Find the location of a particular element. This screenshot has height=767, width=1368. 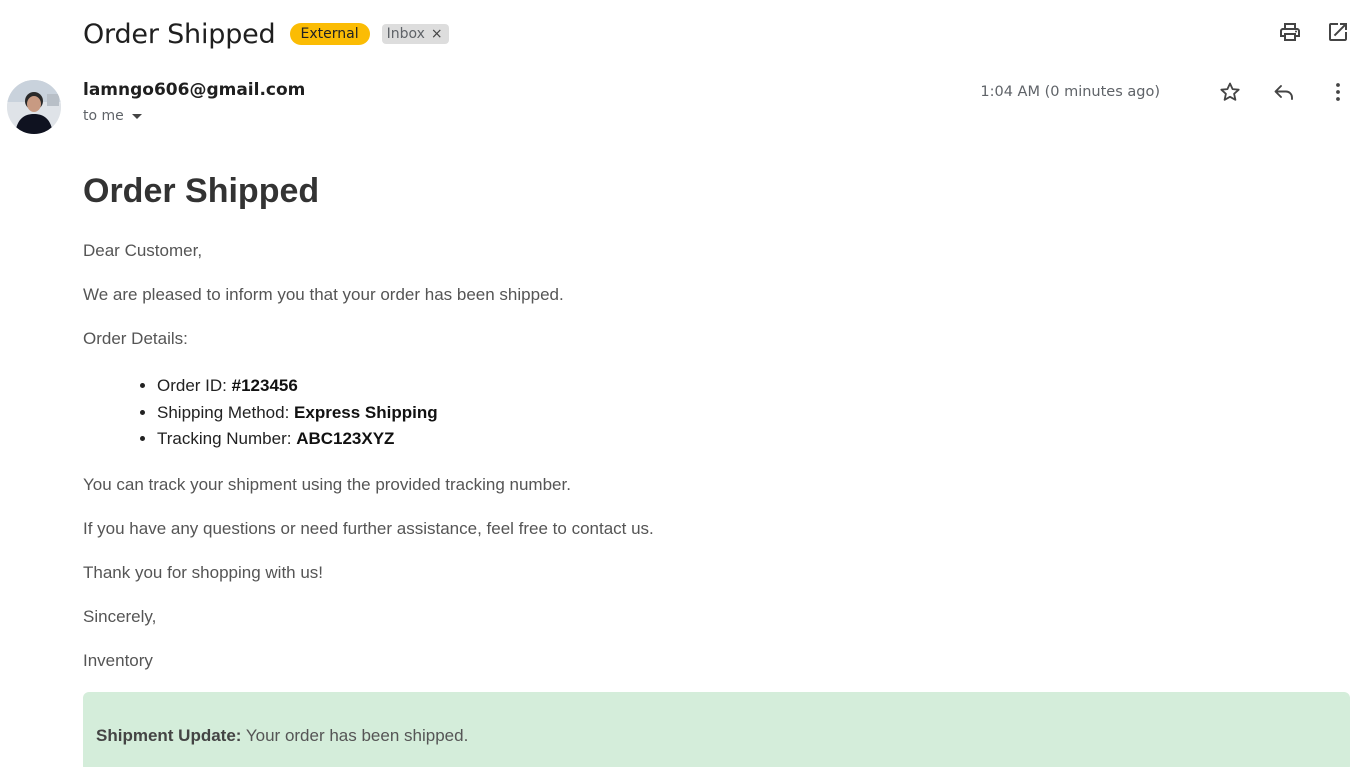

body-heading: Order Shipped is located at coordinates (201, 191).